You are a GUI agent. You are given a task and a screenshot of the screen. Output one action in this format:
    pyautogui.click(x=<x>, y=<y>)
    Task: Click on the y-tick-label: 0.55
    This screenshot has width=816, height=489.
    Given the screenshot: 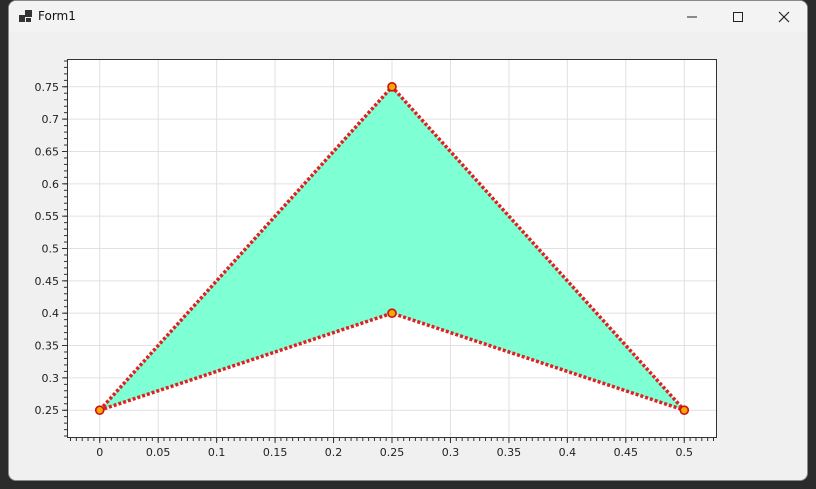 What is the action you would take?
    pyautogui.click(x=47, y=216)
    